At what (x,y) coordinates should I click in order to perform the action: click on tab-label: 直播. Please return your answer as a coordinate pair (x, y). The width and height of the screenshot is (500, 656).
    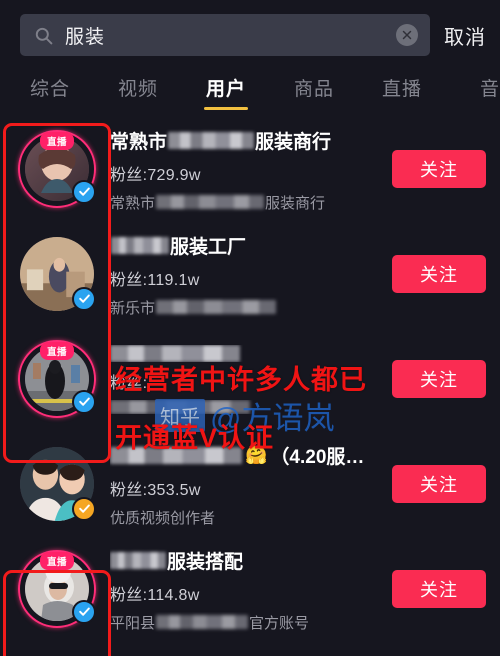
    Looking at the image, I should click on (401, 89).